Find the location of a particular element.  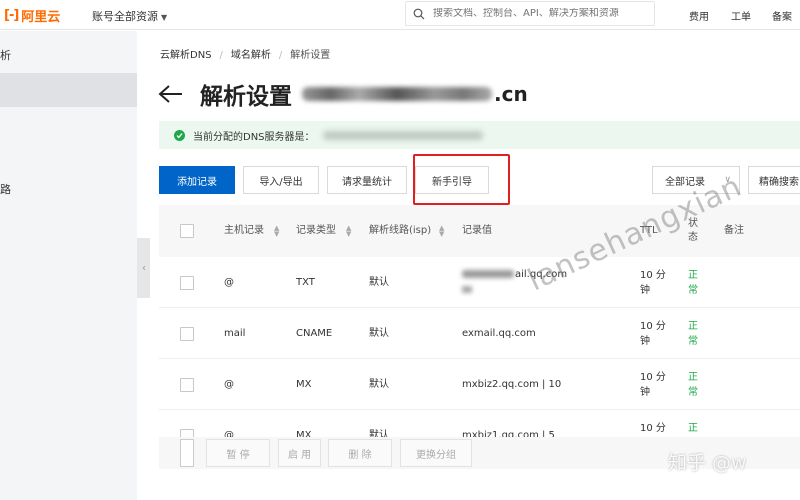

table-row: @ TXT 默认 ail.qq.com 10 分钟 正常 is located at coordinates (479, 282).